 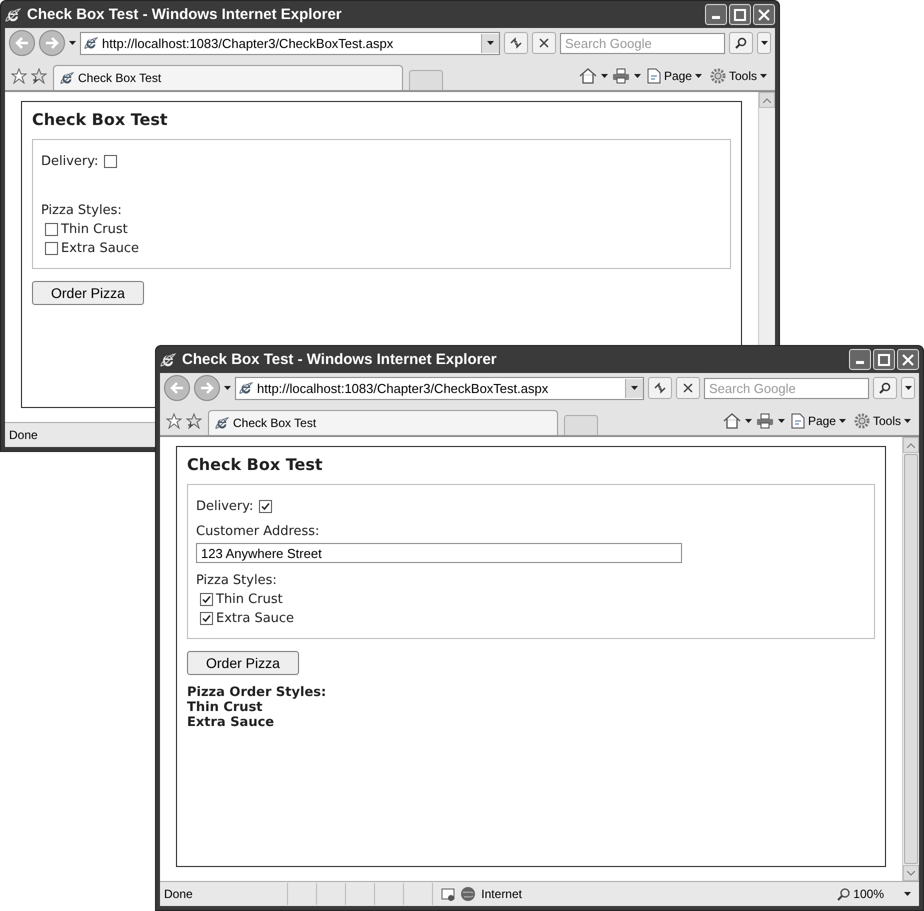 I want to click on gear-icon, so click(x=718, y=76).